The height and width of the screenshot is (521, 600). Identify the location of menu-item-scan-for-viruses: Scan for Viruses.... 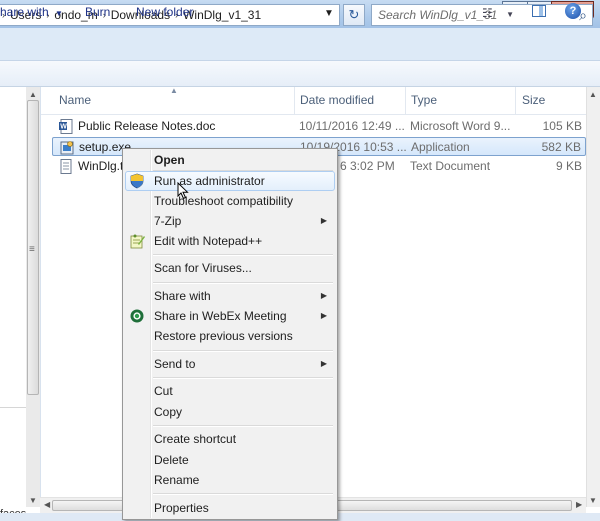
(230, 268).